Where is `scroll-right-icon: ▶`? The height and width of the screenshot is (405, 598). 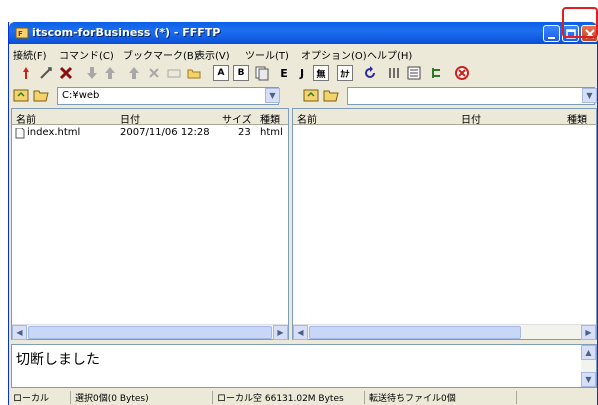 scroll-right-icon: ▶ is located at coordinates (280, 332).